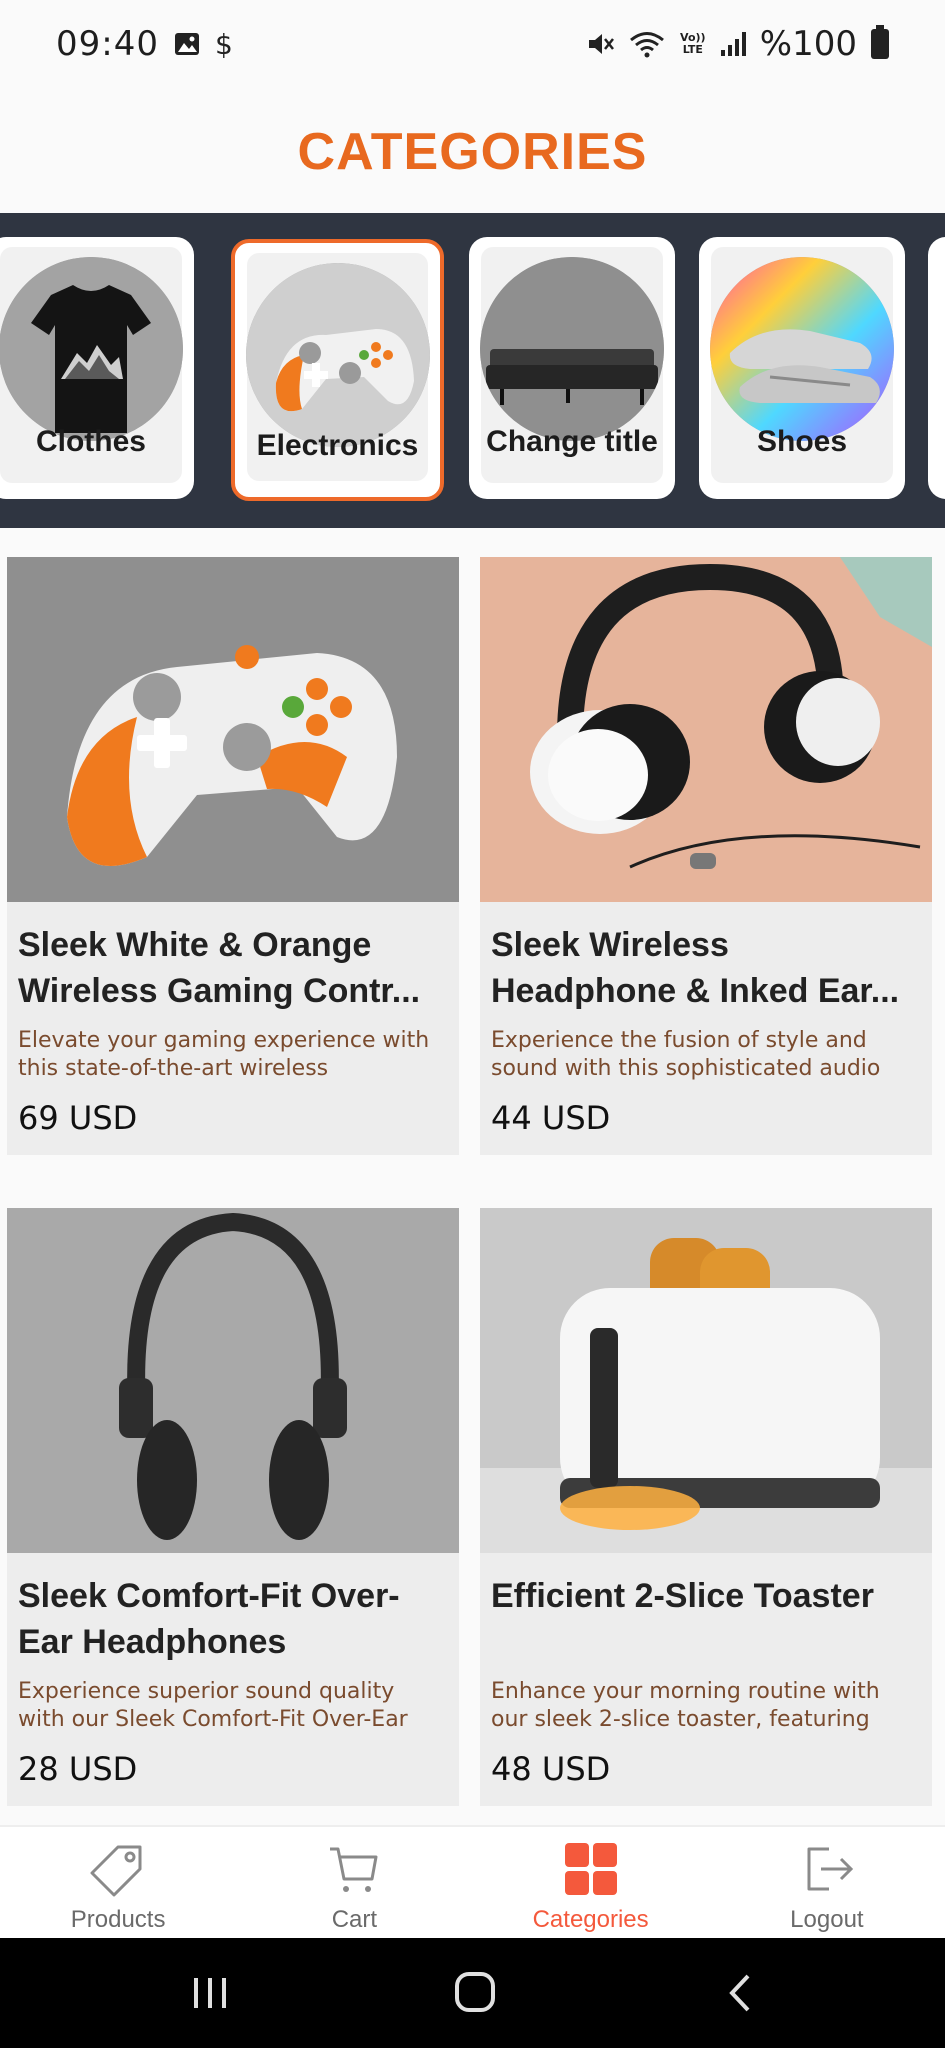  I want to click on headphones-image, so click(706, 729).